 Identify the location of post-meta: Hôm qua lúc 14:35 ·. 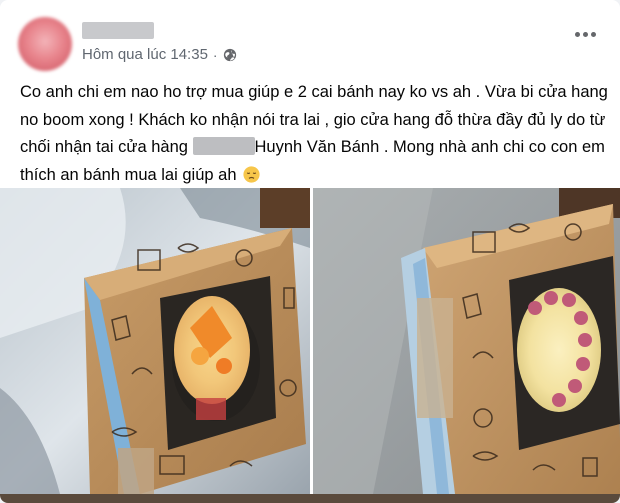
(159, 54).